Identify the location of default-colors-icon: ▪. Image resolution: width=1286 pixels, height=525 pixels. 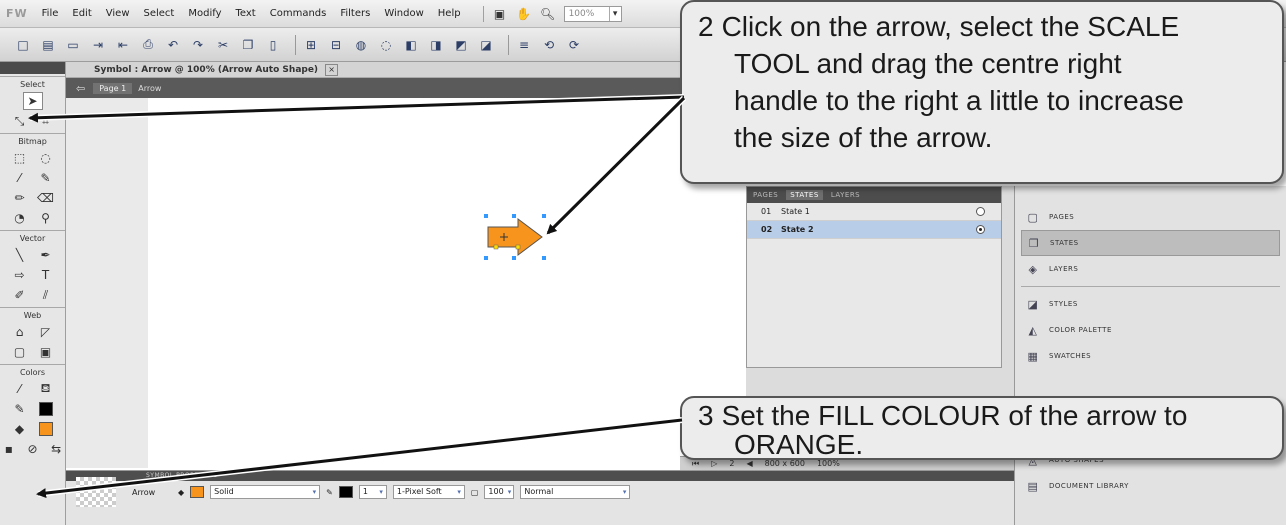
(9, 449).